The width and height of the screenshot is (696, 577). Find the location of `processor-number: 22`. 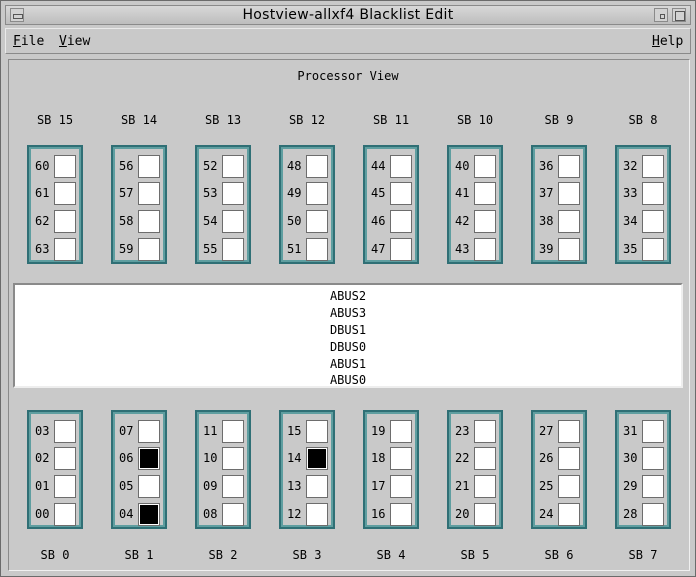

processor-number: 22 is located at coordinates (462, 458).